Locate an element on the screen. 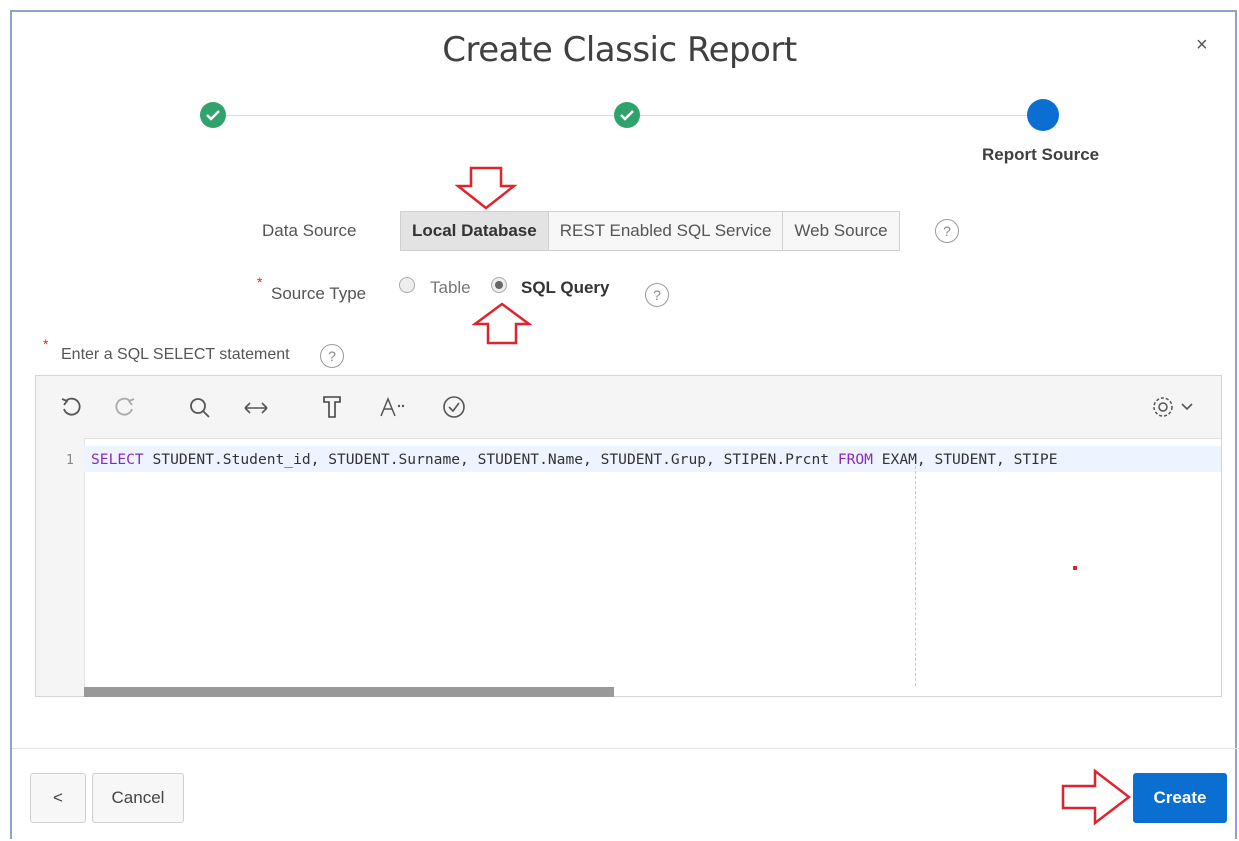 This screenshot has width=1239, height=841. sql-statement-label: Enter a SQL SELECT statement is located at coordinates (175, 354).